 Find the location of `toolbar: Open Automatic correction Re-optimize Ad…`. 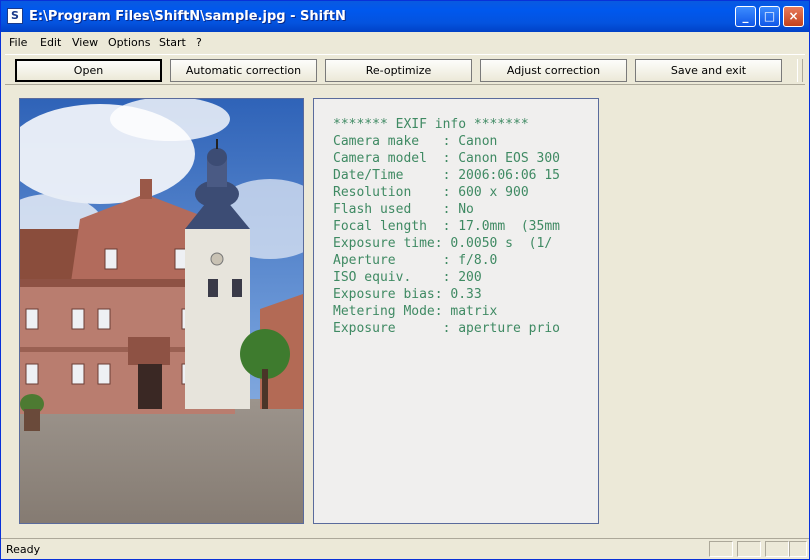

toolbar: Open Automatic correction Re-optimize Ad… is located at coordinates (405, 69).